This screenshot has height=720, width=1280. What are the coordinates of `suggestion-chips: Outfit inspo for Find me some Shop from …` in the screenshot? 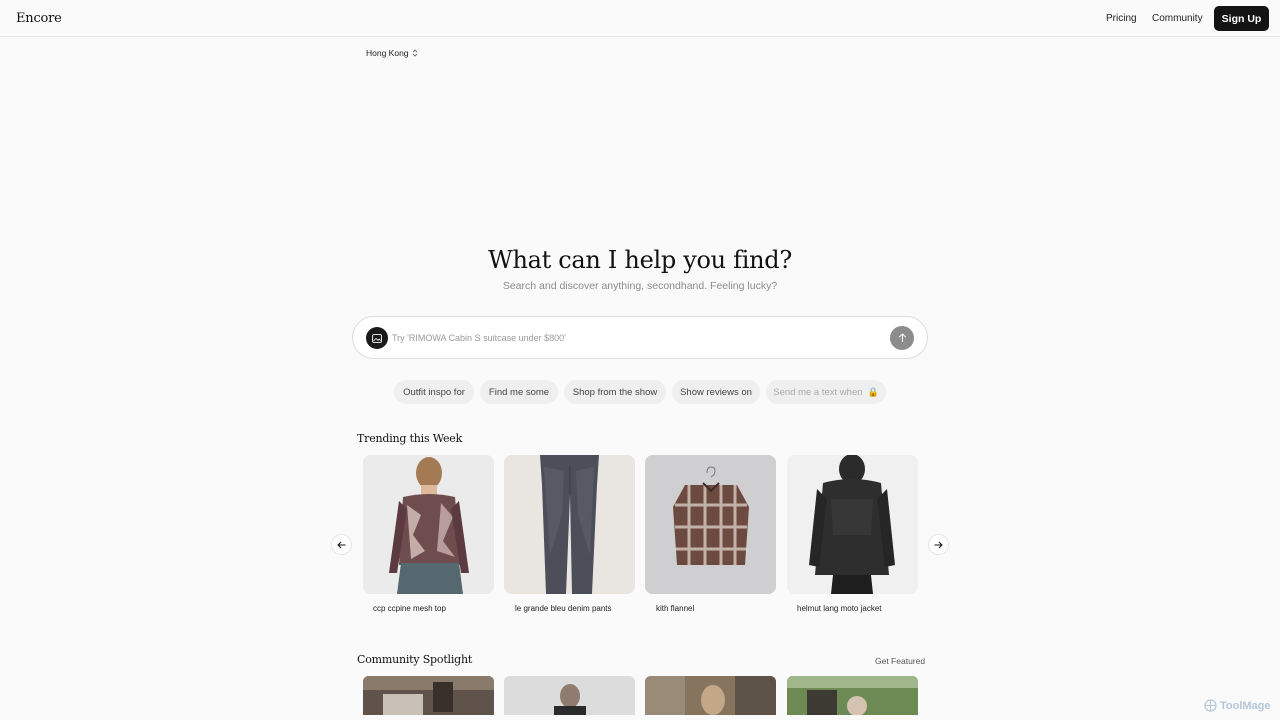 It's located at (640, 392).